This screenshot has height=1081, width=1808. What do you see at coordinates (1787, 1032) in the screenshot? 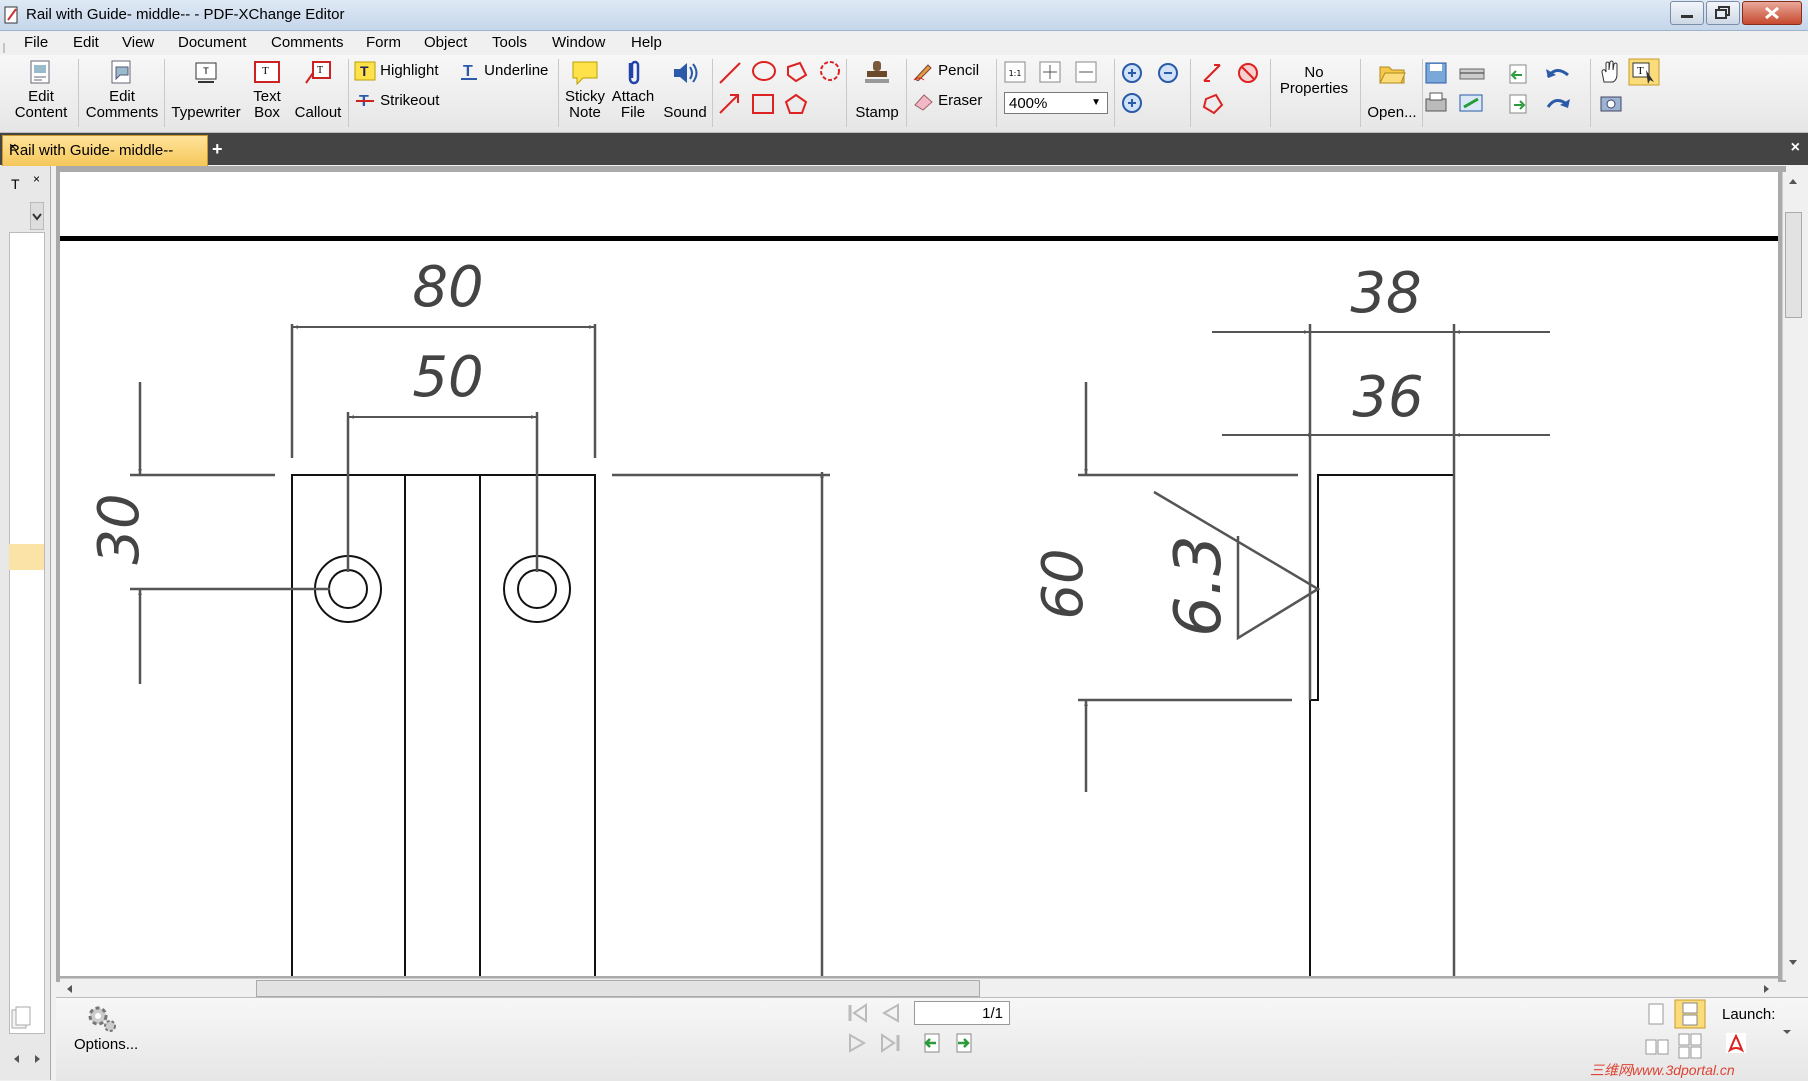
I see `launch-chevron-icon` at bounding box center [1787, 1032].